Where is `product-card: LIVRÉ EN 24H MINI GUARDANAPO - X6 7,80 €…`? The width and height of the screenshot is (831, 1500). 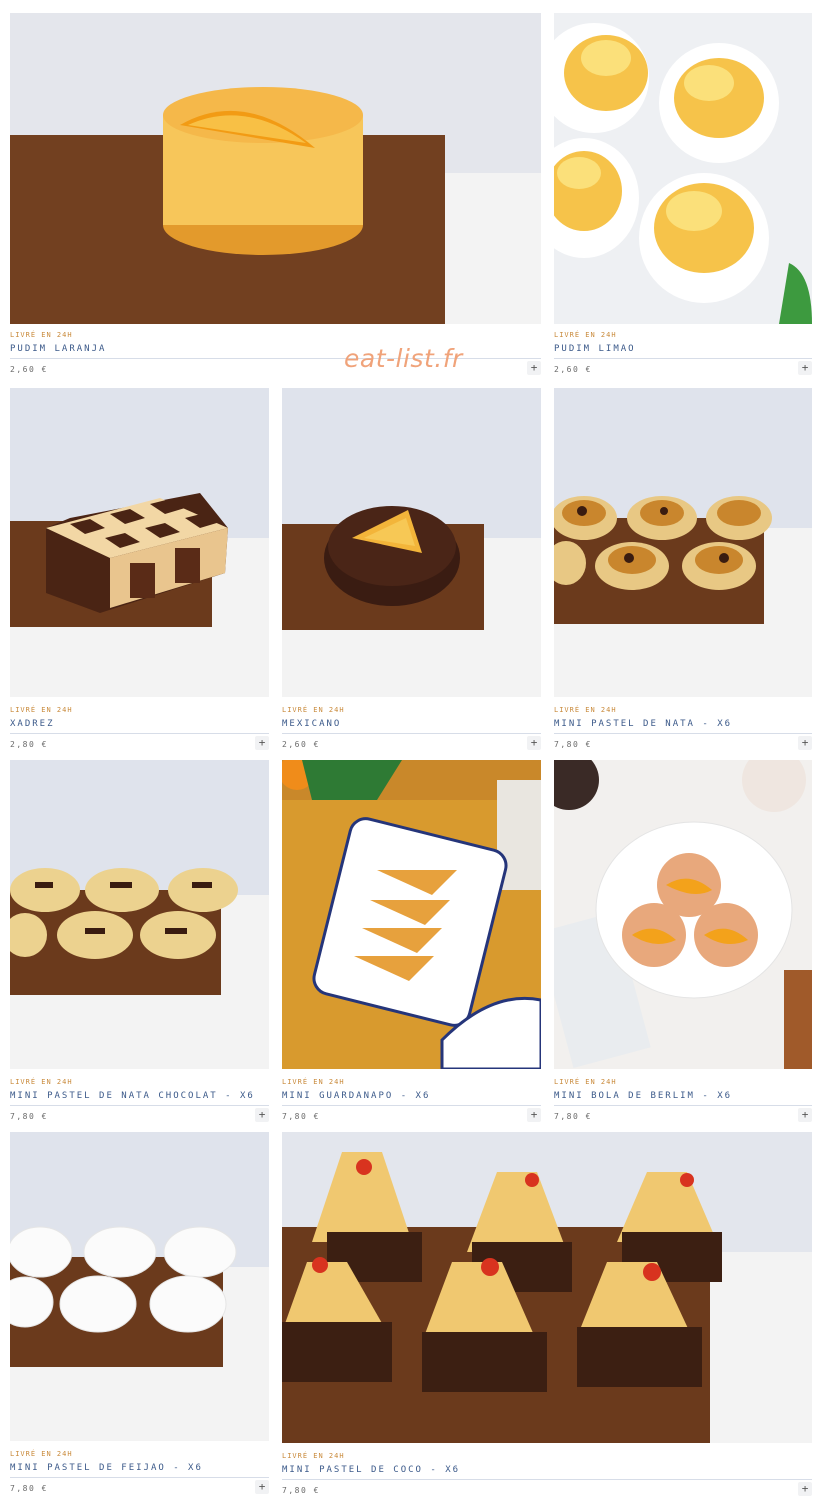 product-card: LIVRÉ EN 24H MINI GUARDANAPO - X6 7,80 €… is located at coordinates (411, 941).